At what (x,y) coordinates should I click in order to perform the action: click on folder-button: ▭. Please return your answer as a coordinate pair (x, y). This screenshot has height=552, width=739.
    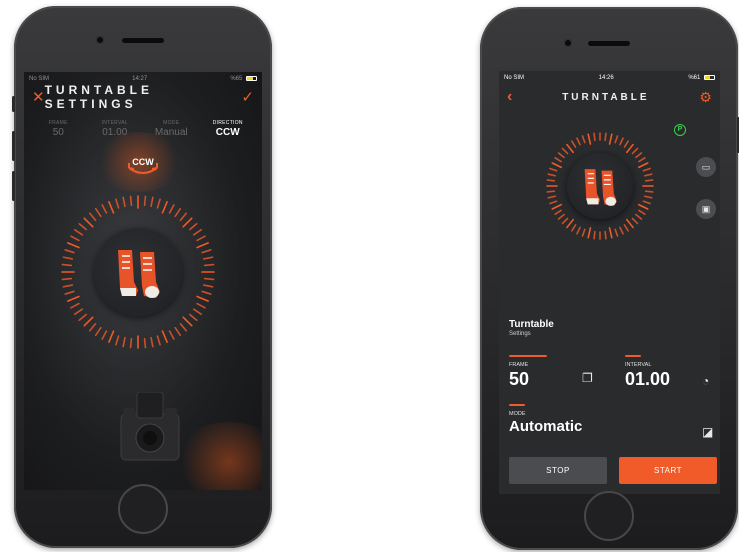
    Looking at the image, I should click on (706, 167).